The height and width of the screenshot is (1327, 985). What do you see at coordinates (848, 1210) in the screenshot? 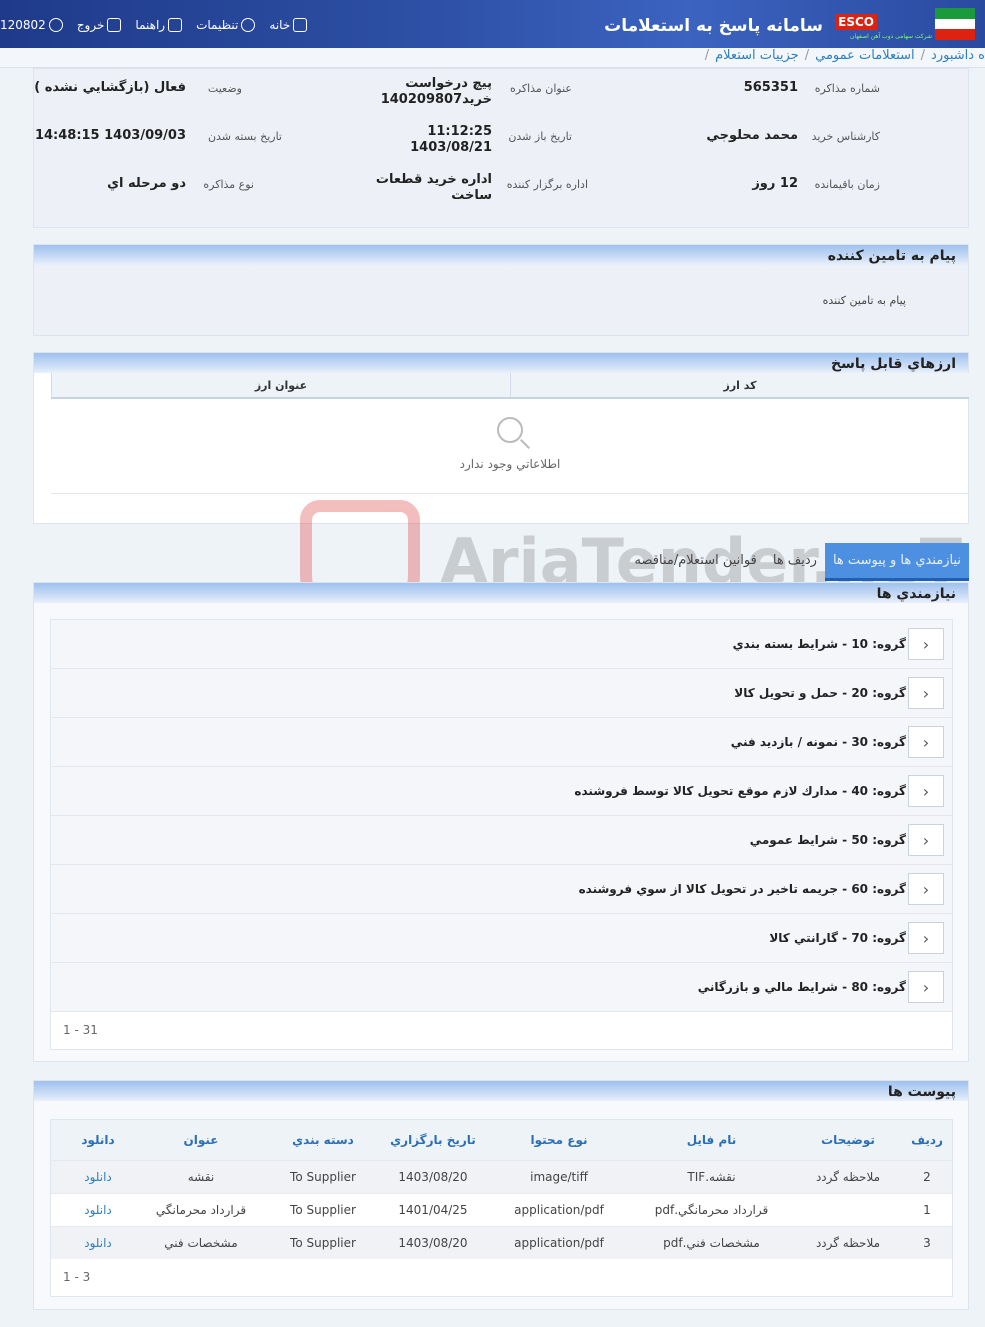
I see `cell-description` at bounding box center [848, 1210].